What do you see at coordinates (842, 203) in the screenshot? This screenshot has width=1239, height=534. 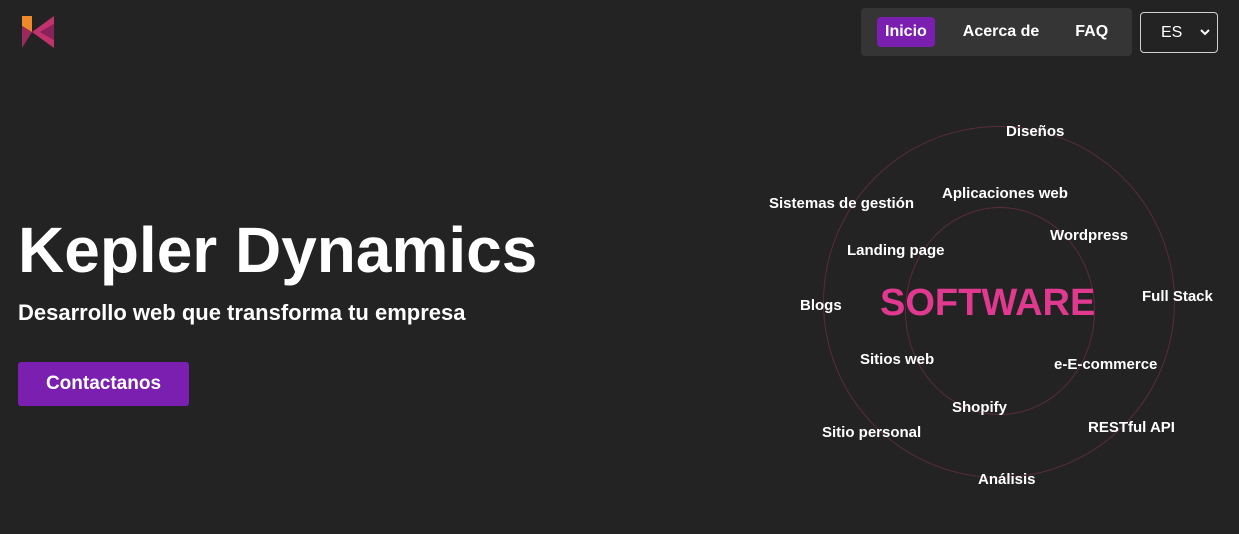 I see `orbit-tag: Sistemas de gestión` at bounding box center [842, 203].